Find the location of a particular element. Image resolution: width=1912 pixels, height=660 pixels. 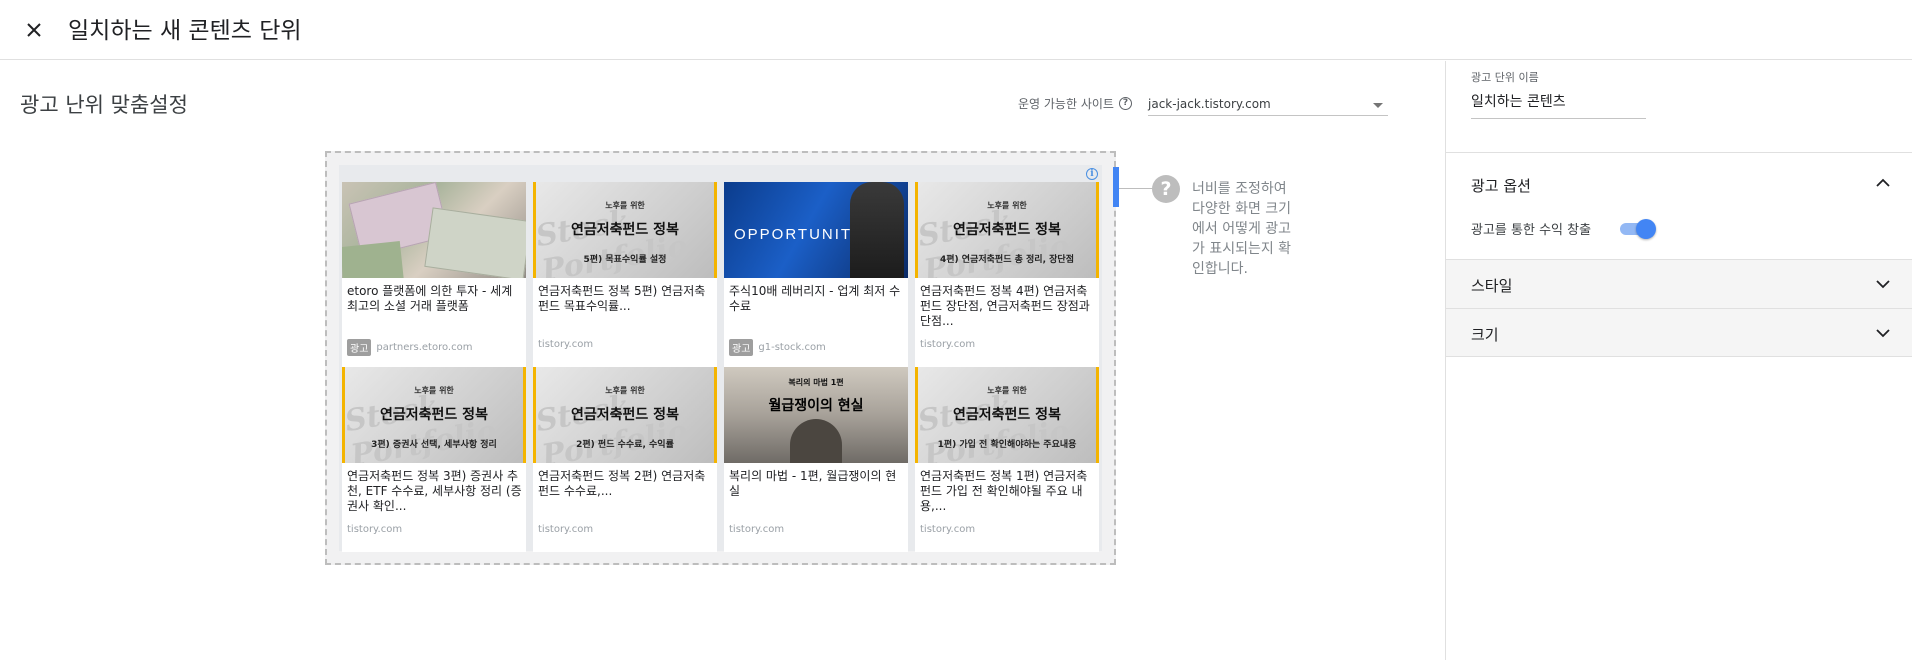

thumbnail-image: OPPORTUNITY is located at coordinates (816, 230).